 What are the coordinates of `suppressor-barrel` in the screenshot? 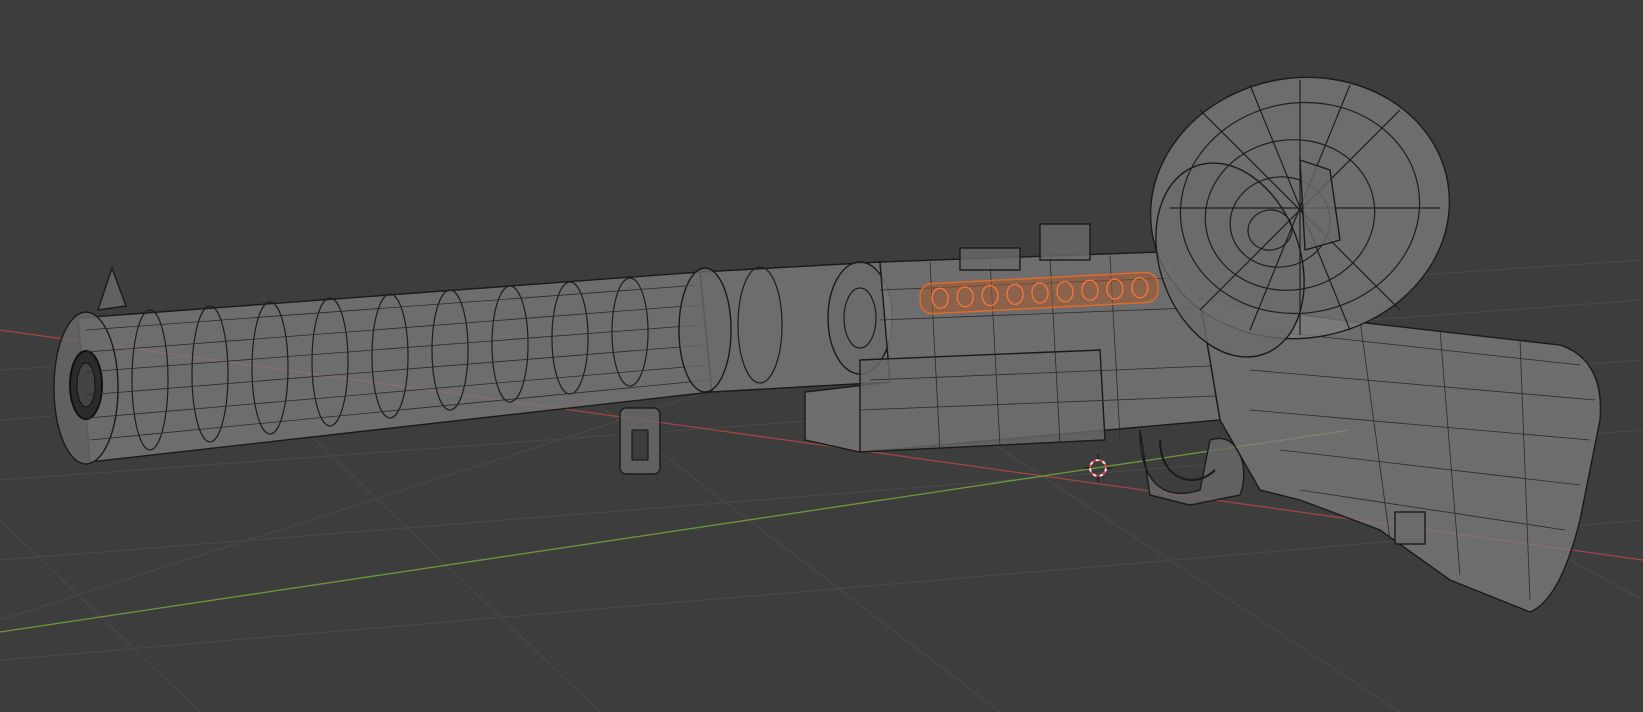 It's located at (383, 365).